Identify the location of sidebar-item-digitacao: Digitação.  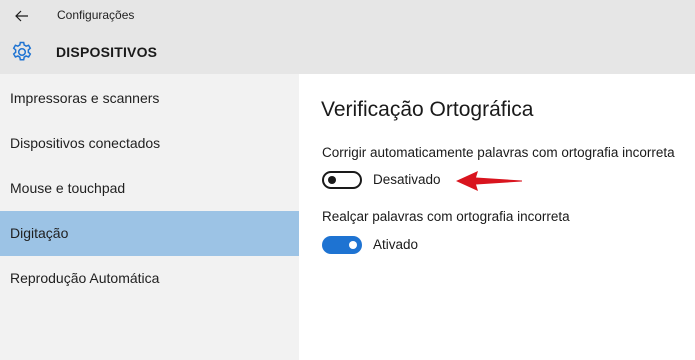
(149, 233).